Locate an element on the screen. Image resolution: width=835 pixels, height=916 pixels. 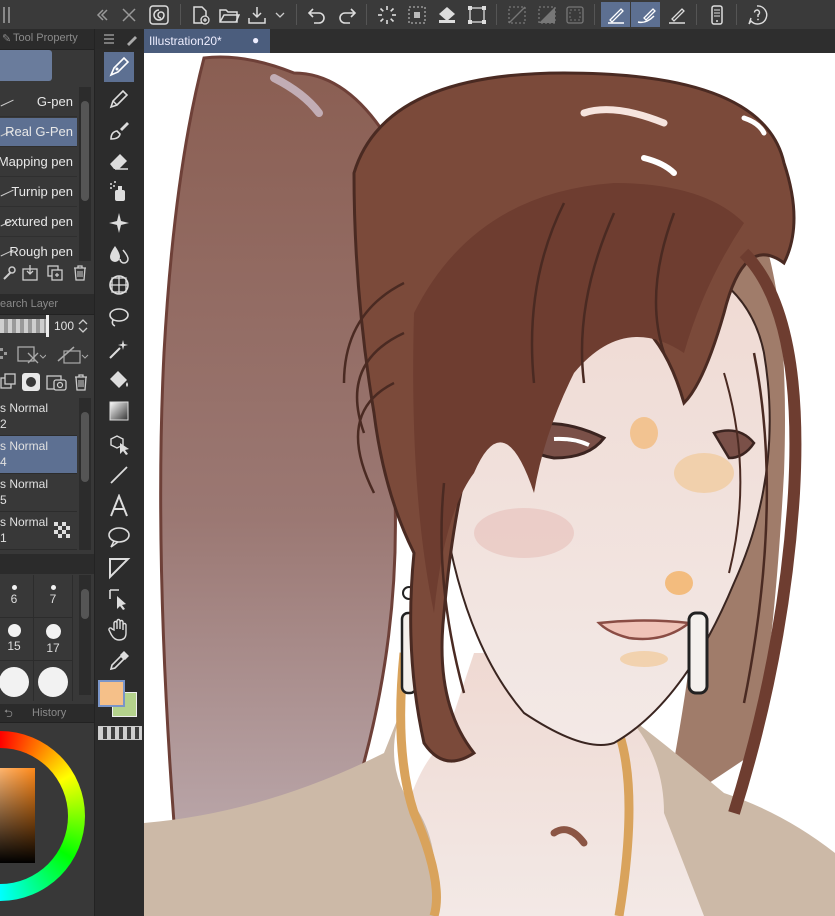
text-icon is located at coordinates (119, 506).